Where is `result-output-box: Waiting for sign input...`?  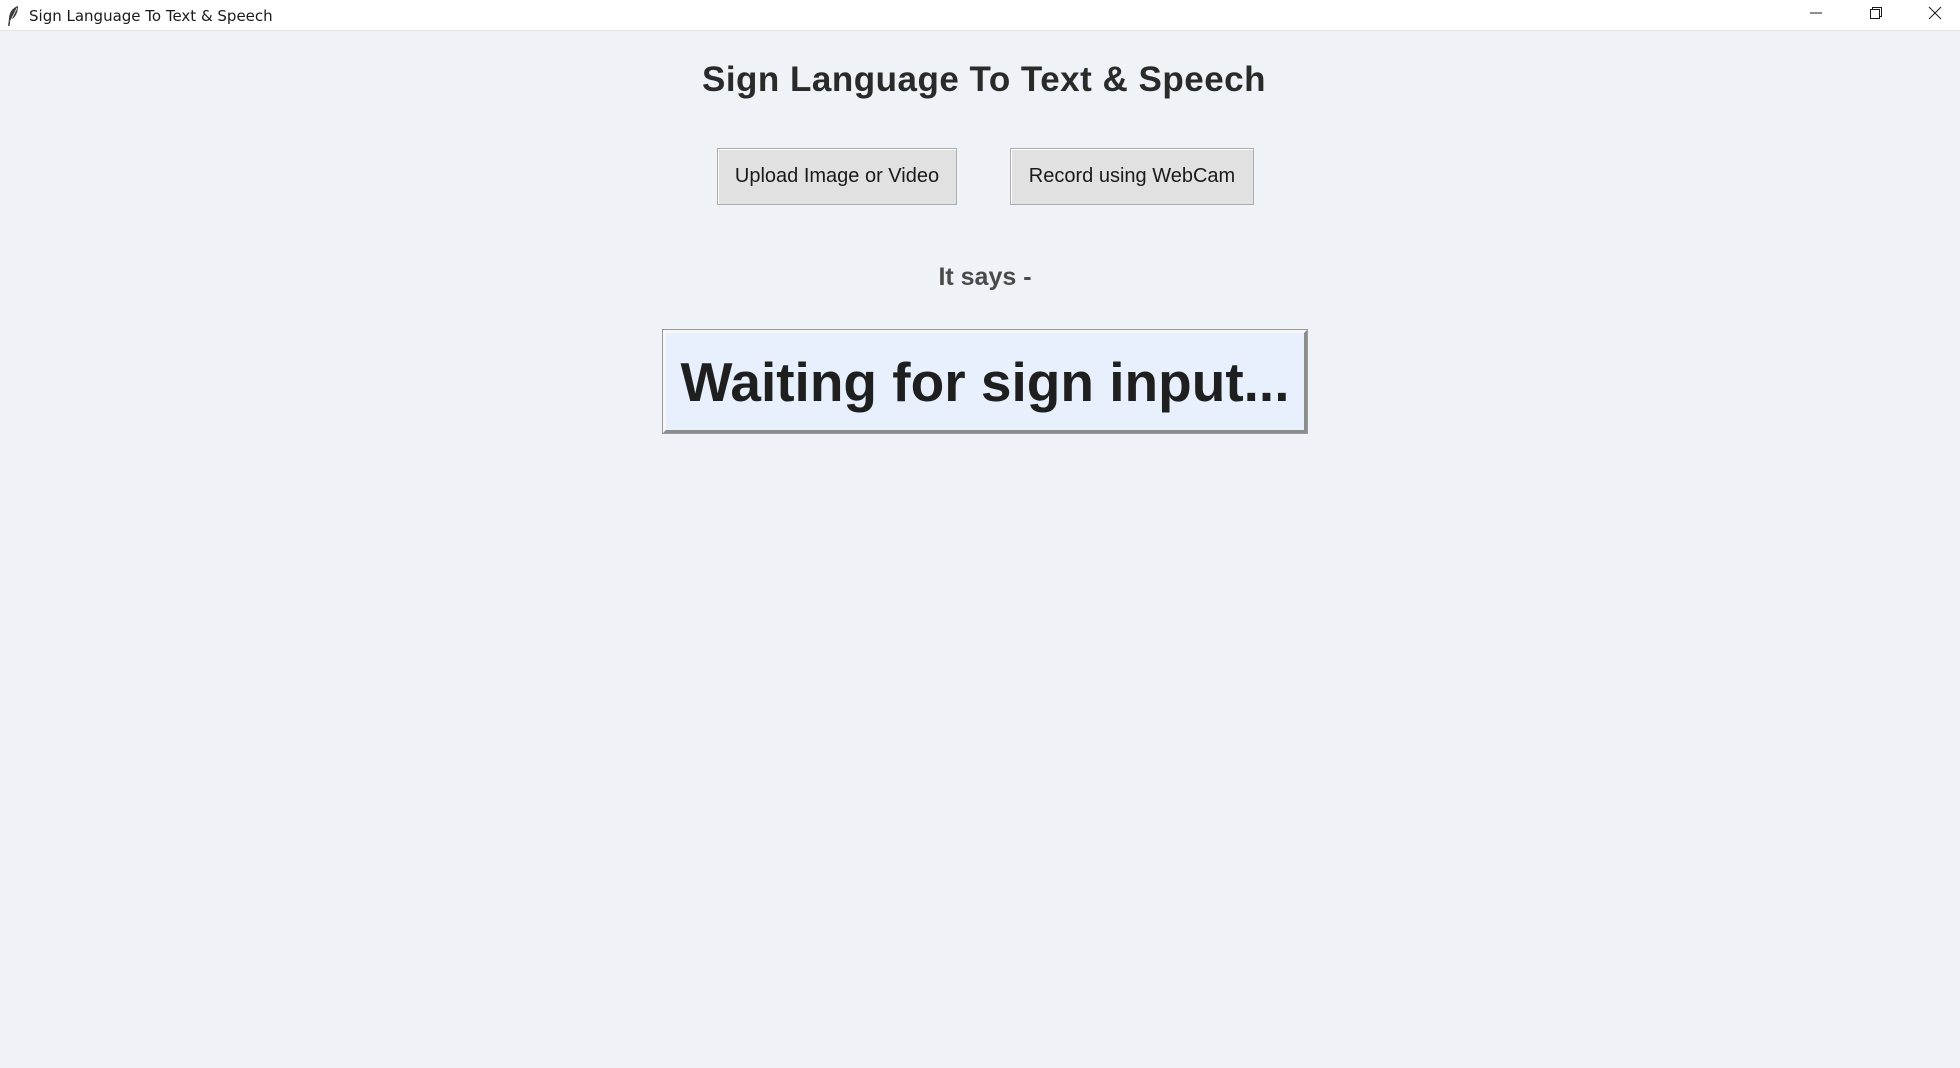
result-output-box: Waiting for sign input... is located at coordinates (985, 381).